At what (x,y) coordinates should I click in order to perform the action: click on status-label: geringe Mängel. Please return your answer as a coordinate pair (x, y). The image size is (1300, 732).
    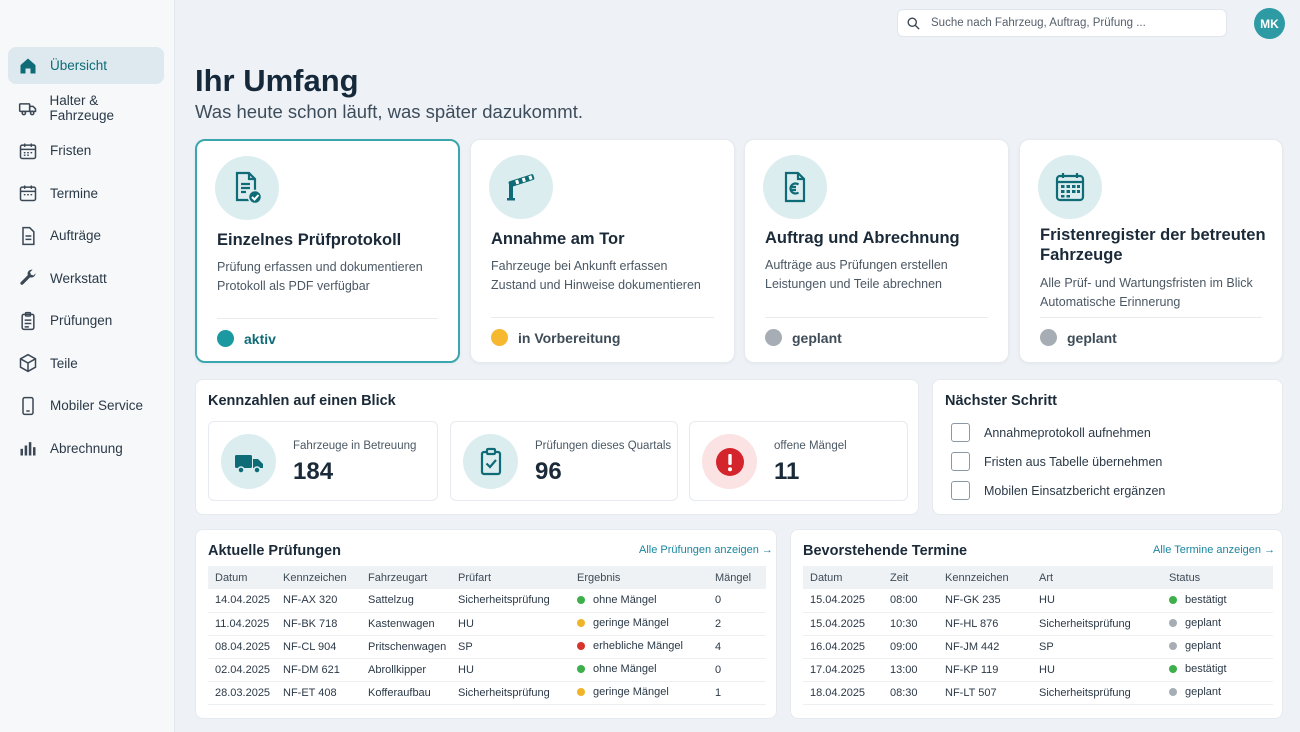
    Looking at the image, I should click on (631, 623).